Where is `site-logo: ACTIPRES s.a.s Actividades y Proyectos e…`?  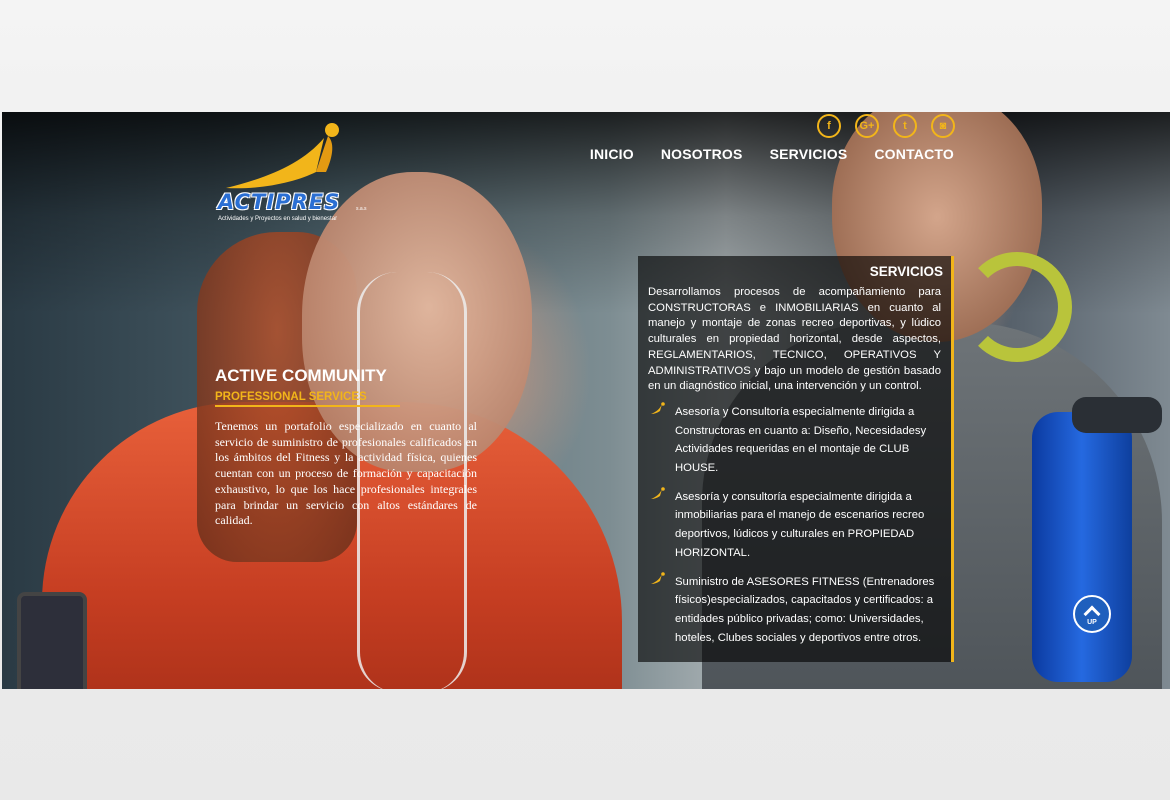 site-logo: ACTIPRES s.a.s Actividades y Proyectos e… is located at coordinates (296, 175).